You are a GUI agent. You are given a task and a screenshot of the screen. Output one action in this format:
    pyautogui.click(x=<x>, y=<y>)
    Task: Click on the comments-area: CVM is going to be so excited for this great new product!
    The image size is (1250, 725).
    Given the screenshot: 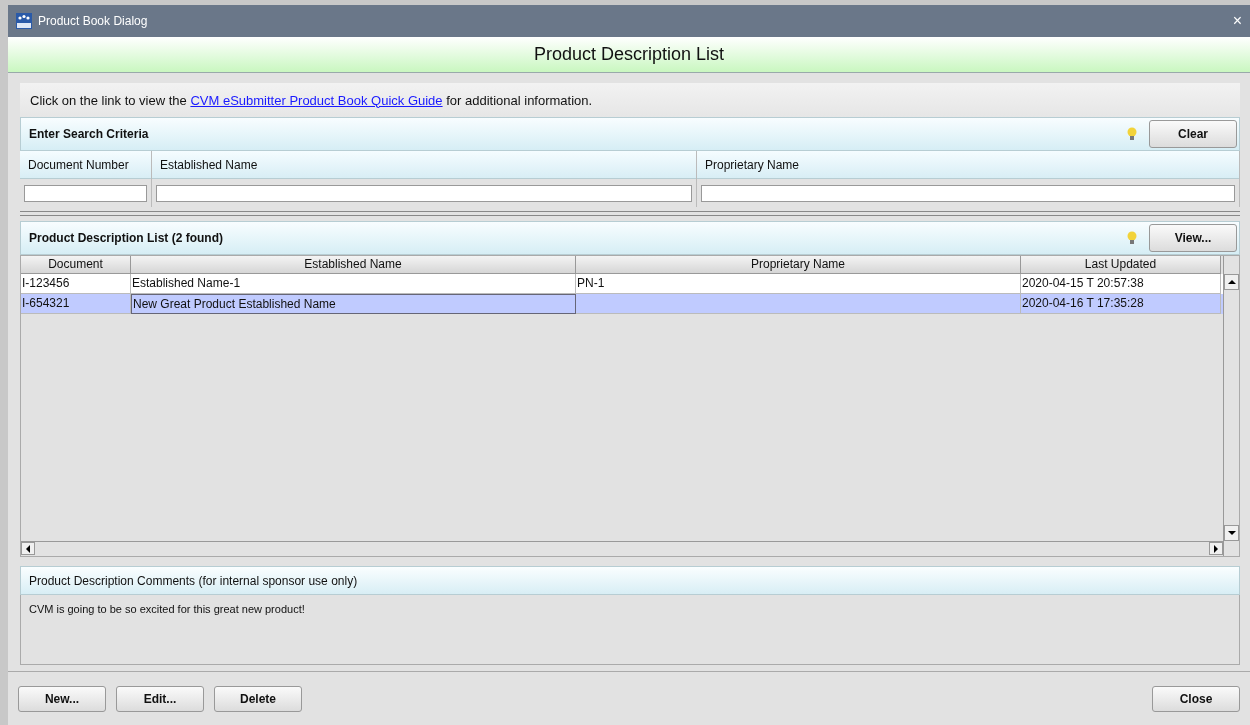 What is the action you would take?
    pyautogui.click(x=630, y=630)
    